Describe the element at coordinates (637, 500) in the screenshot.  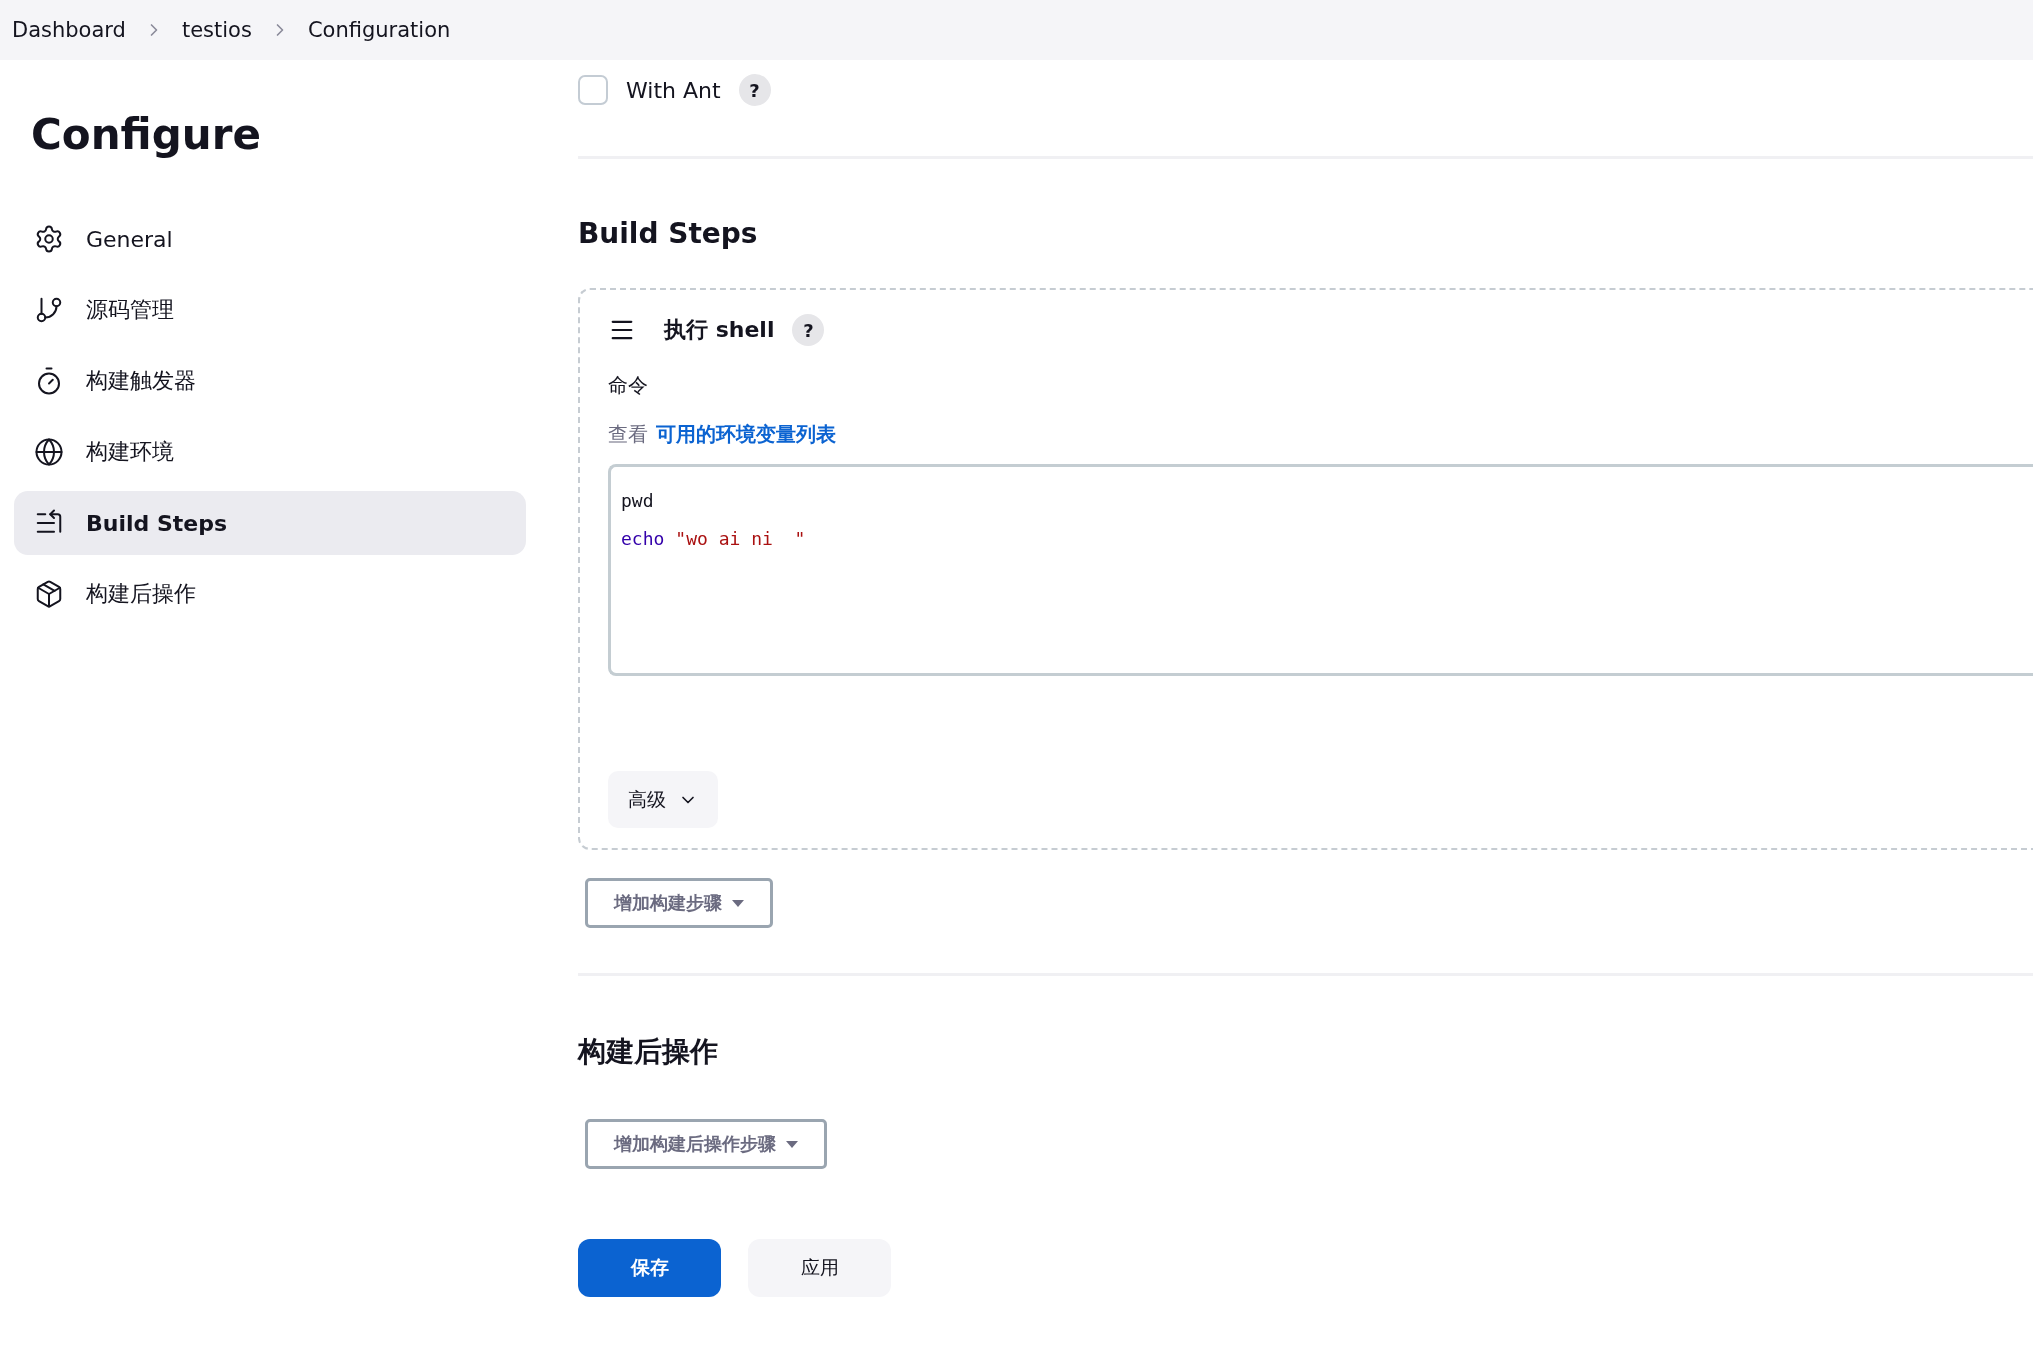
I see `code-token: pwd` at that location.